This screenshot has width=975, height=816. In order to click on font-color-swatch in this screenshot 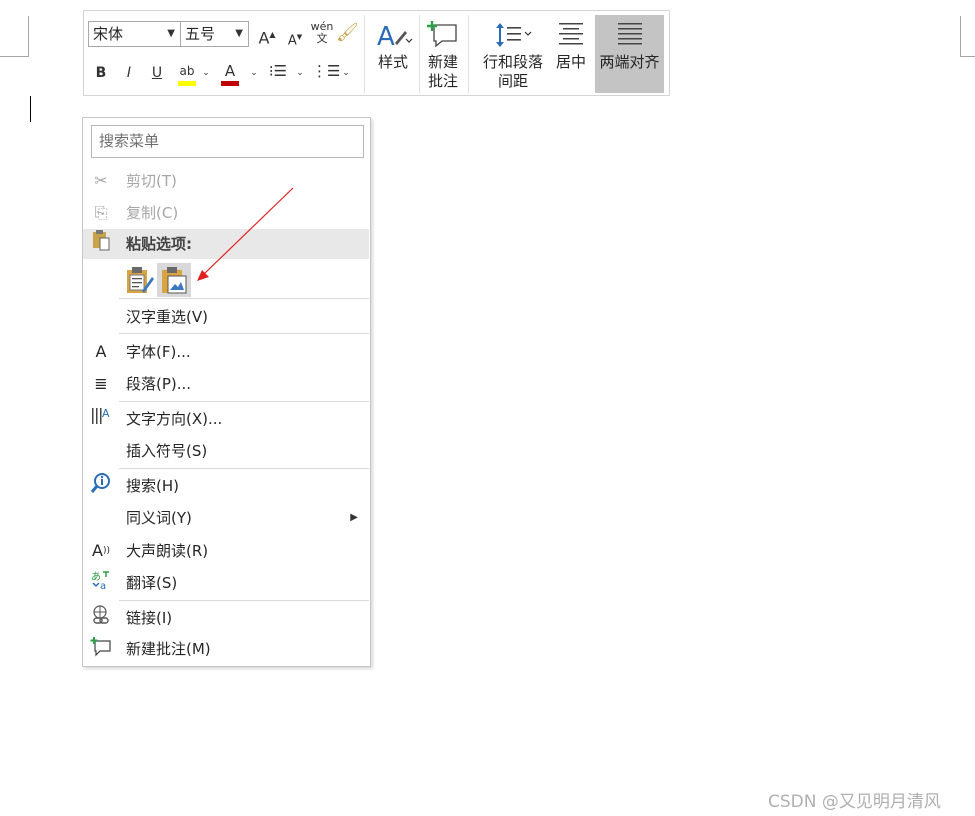, I will do `click(230, 83)`.